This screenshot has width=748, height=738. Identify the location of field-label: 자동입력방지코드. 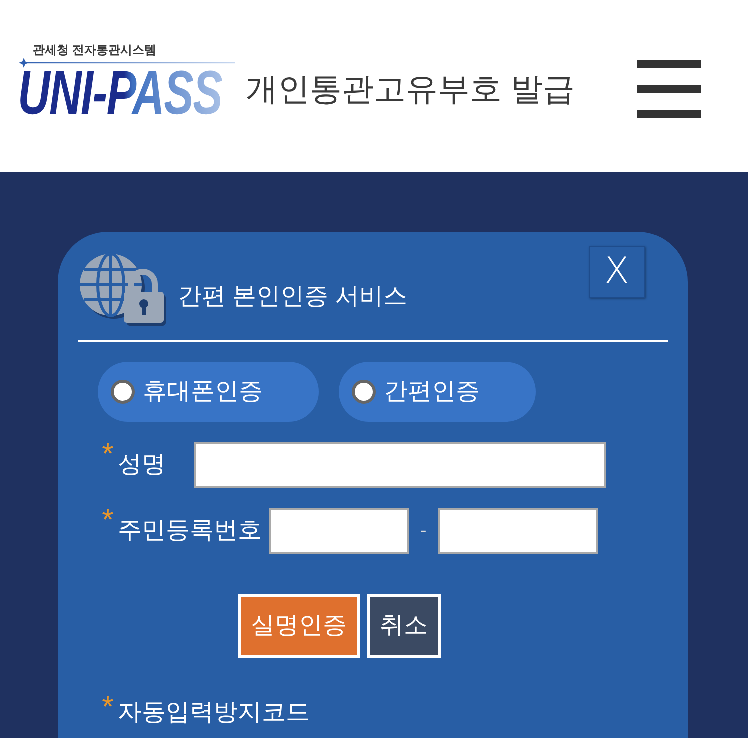
(214, 713).